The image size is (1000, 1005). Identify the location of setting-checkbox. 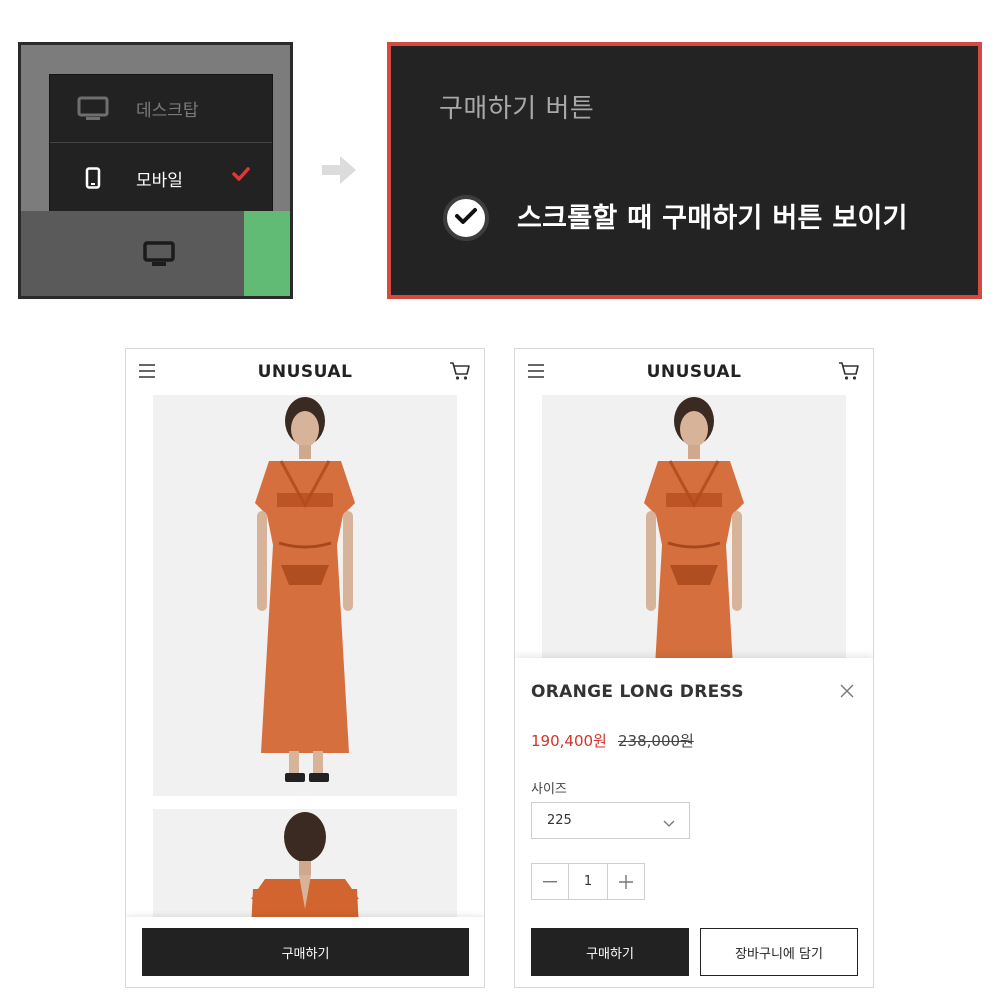
(466, 218).